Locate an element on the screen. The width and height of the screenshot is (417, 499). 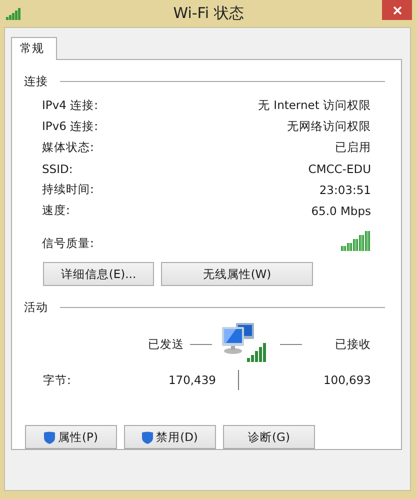
field-label: 媒体状态: is located at coordinates (68, 147).